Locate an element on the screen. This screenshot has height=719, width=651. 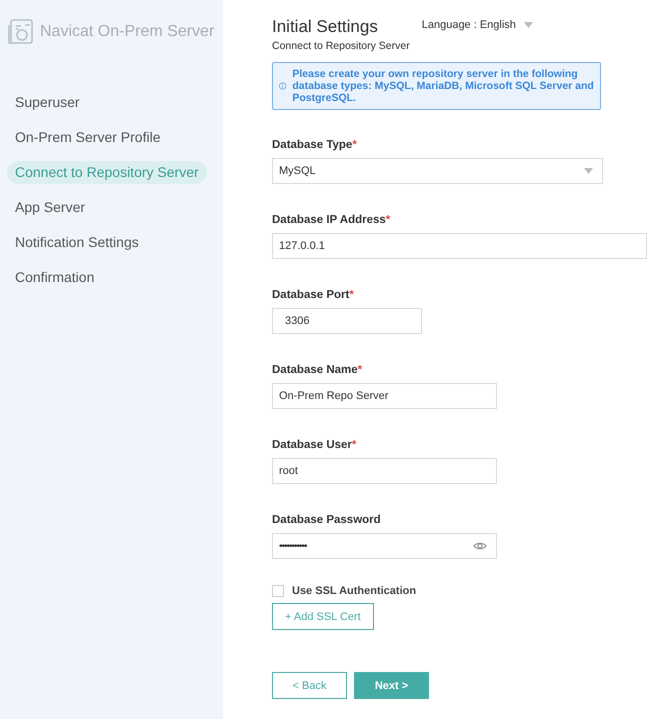
input-field: root is located at coordinates (384, 471).